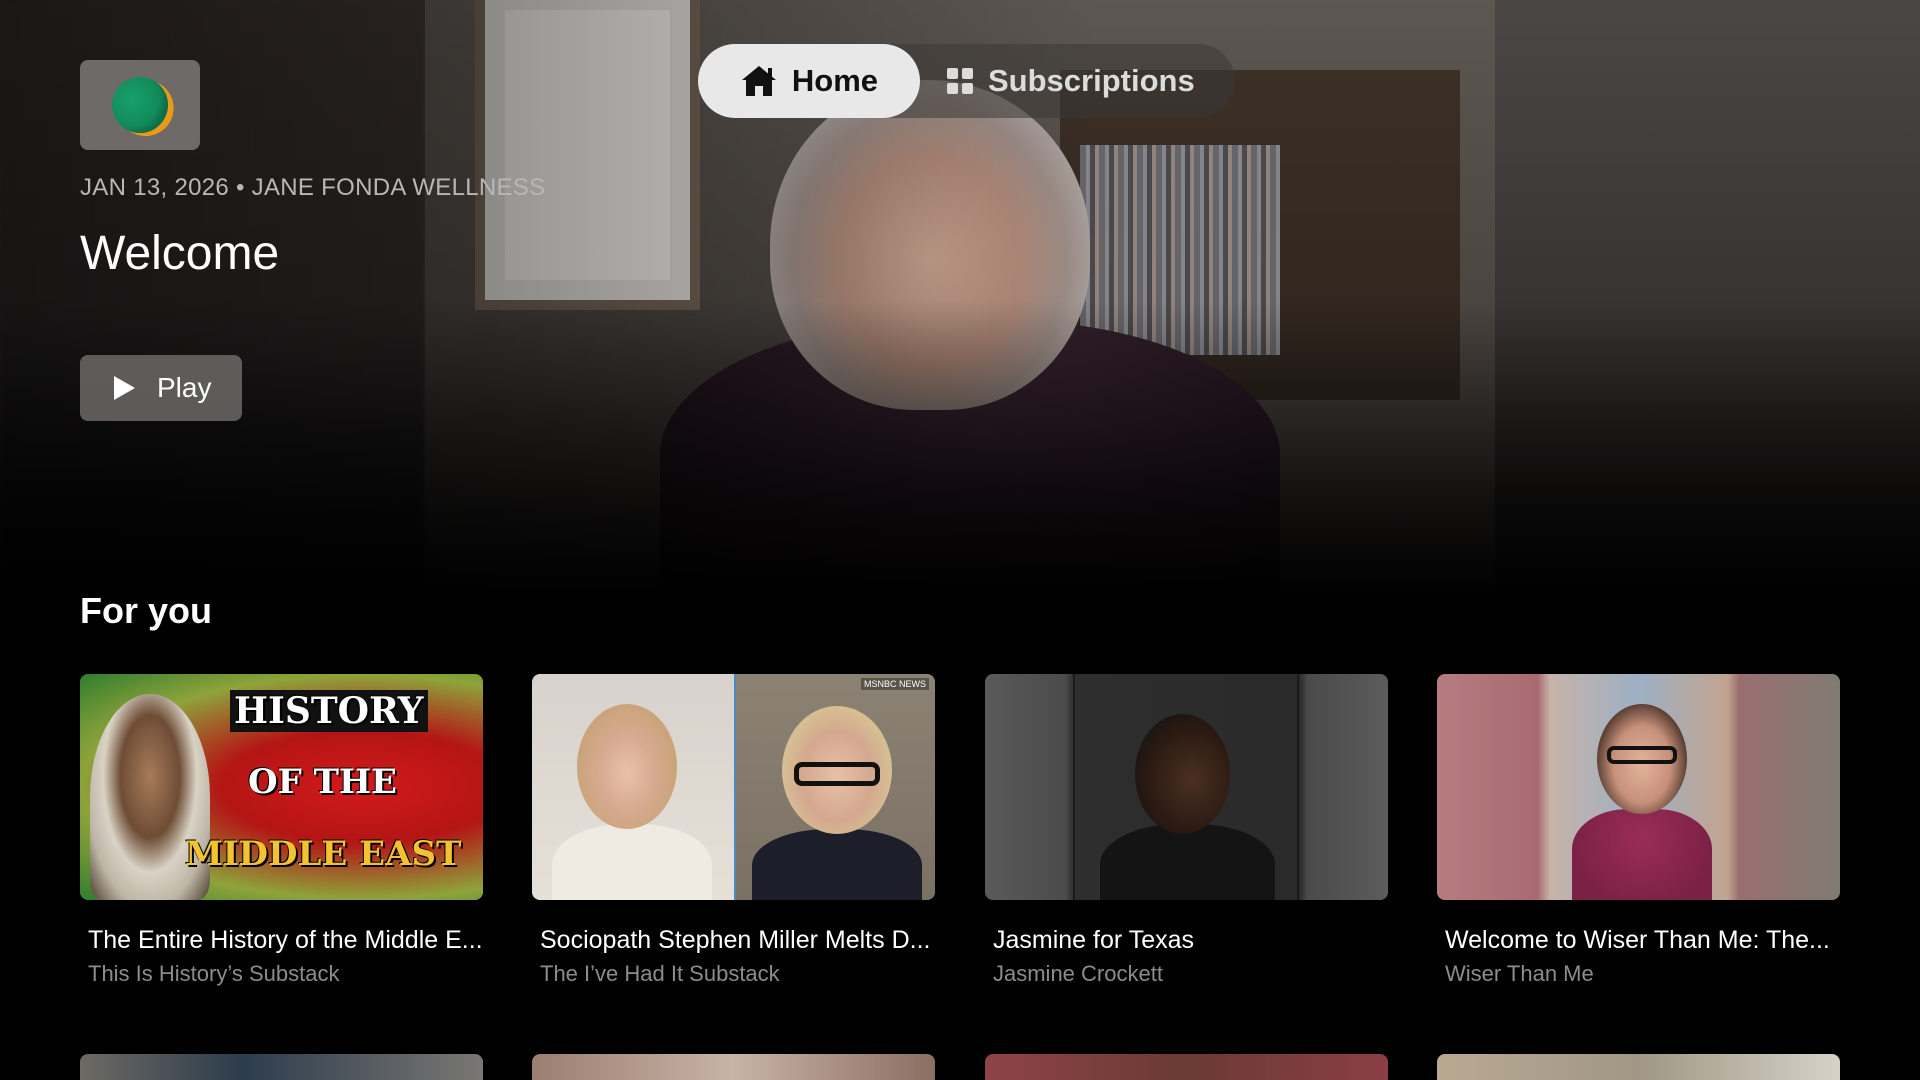 The height and width of the screenshot is (1080, 1920). What do you see at coordinates (759, 81) in the screenshot?
I see `home-icon` at bounding box center [759, 81].